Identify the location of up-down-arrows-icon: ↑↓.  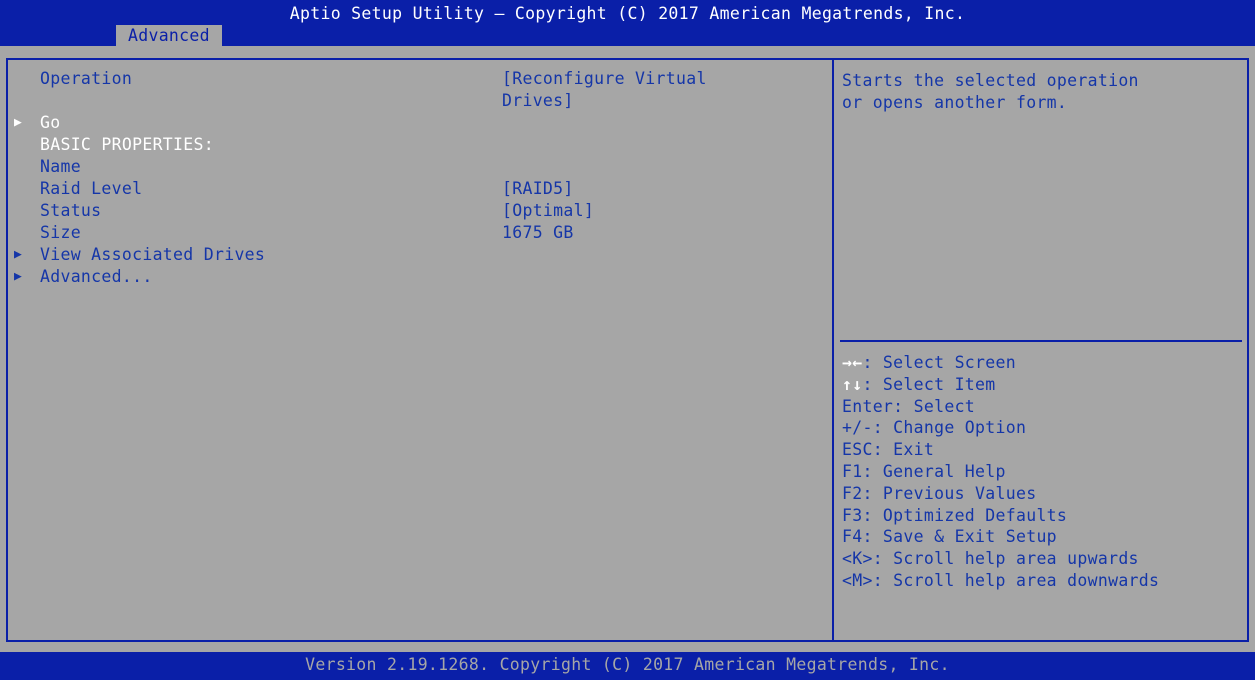
(852, 384).